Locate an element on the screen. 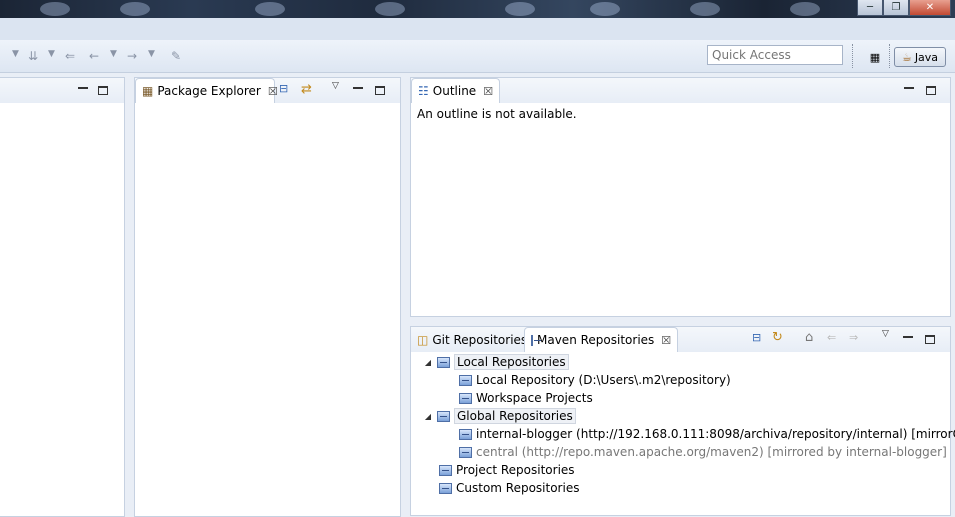  tree-node-local-repositories: ◢ Local Repositories is located at coordinates (496, 362).